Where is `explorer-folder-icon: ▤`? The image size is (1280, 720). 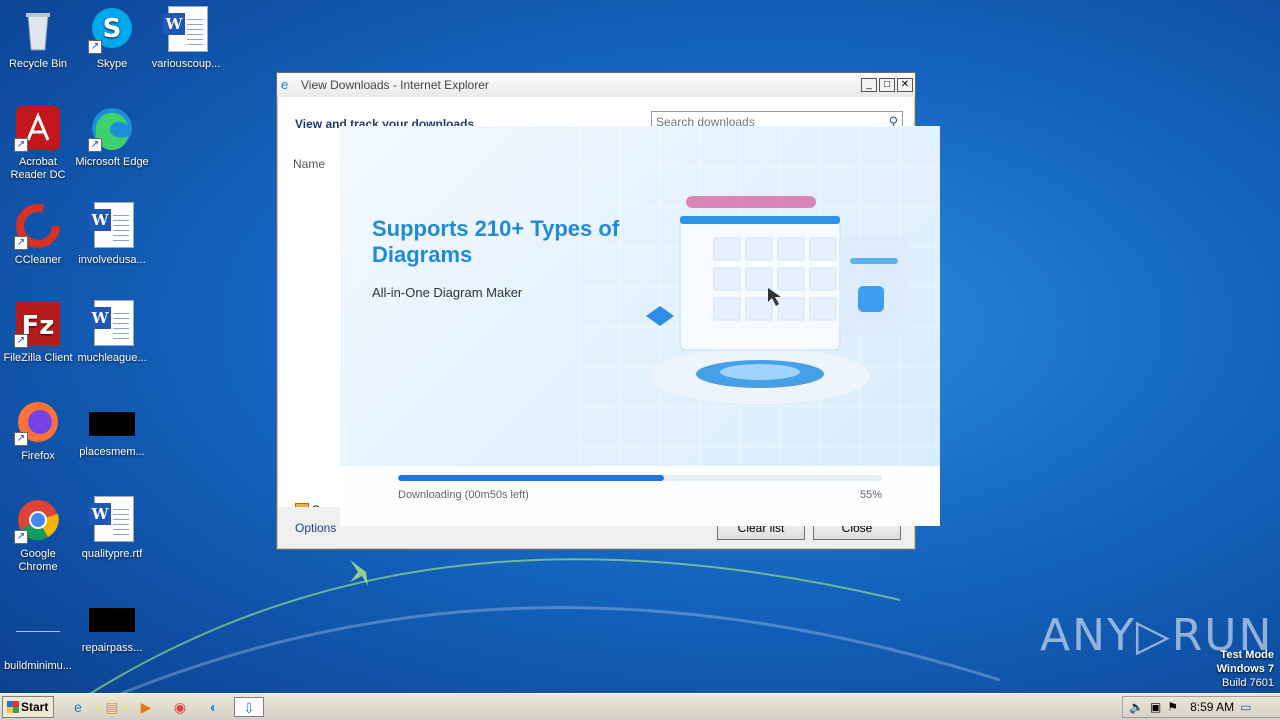 explorer-folder-icon: ▤ is located at coordinates (112, 707).